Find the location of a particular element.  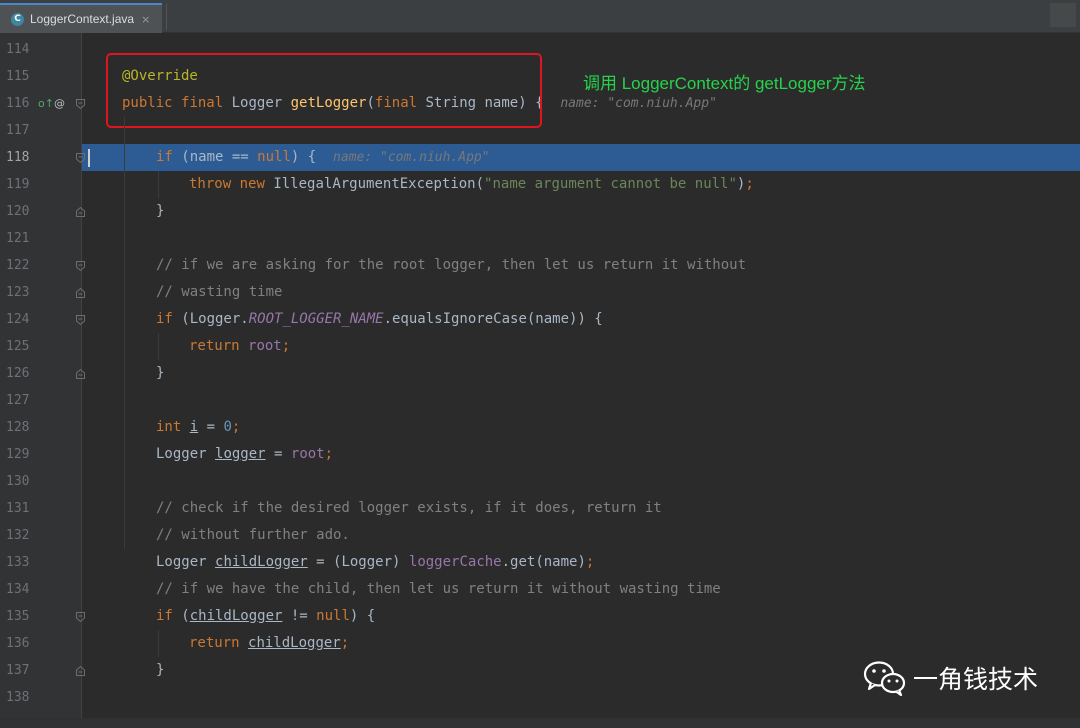

code-line: int i = 0; is located at coordinates (581, 427).